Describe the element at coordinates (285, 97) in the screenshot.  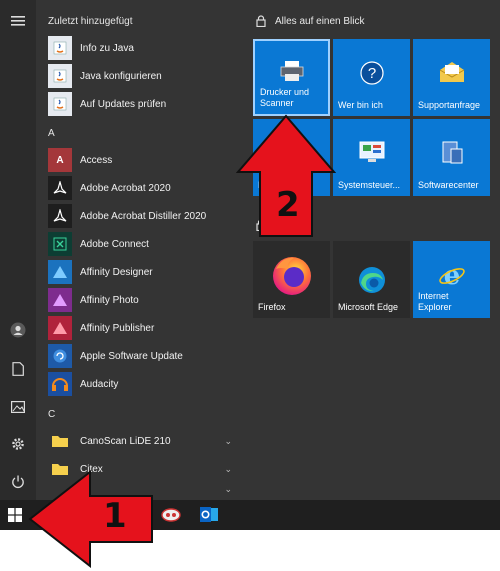
I see `tile-label: Drucker und Scanner` at that location.